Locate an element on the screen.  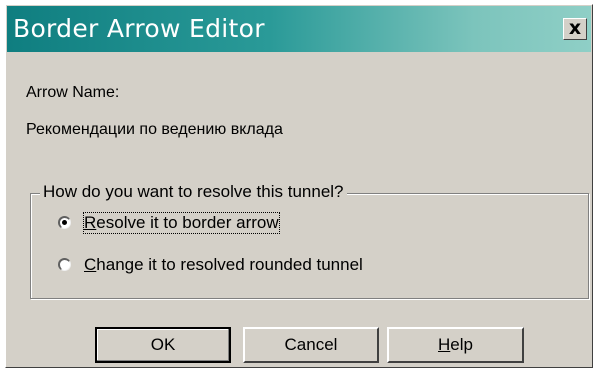
radio-label: Resolve it to border arrow is located at coordinates (181, 223).